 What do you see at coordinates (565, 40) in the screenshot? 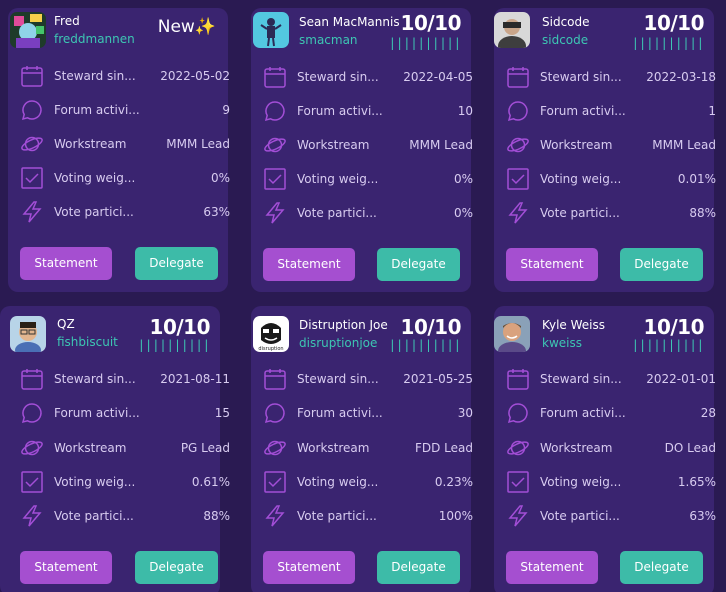
I see `steward-handle: sidcode` at bounding box center [565, 40].